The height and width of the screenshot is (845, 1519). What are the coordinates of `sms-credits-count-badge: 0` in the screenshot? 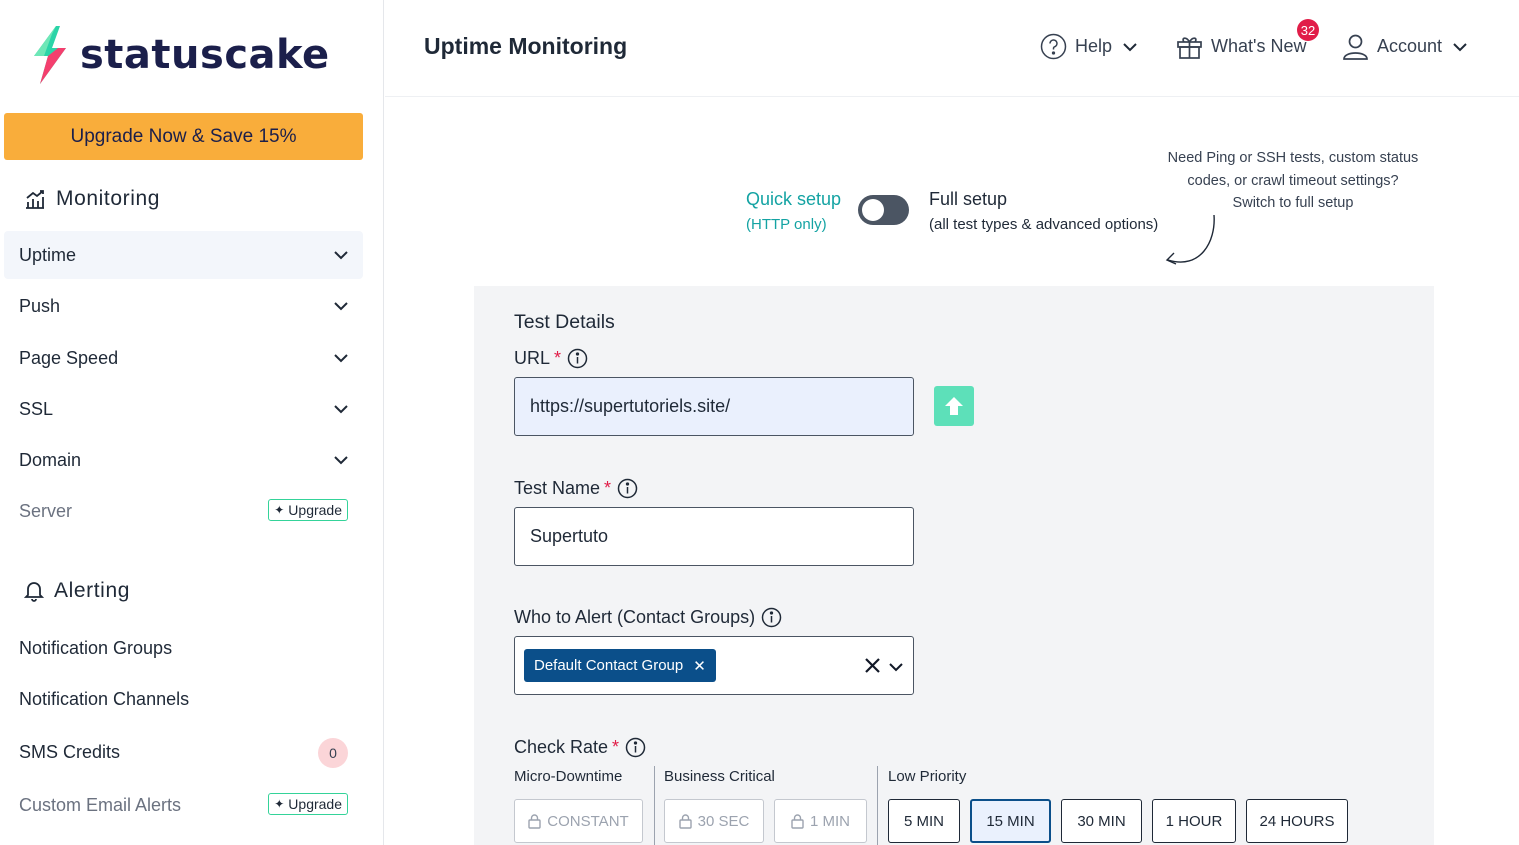 It's located at (333, 753).